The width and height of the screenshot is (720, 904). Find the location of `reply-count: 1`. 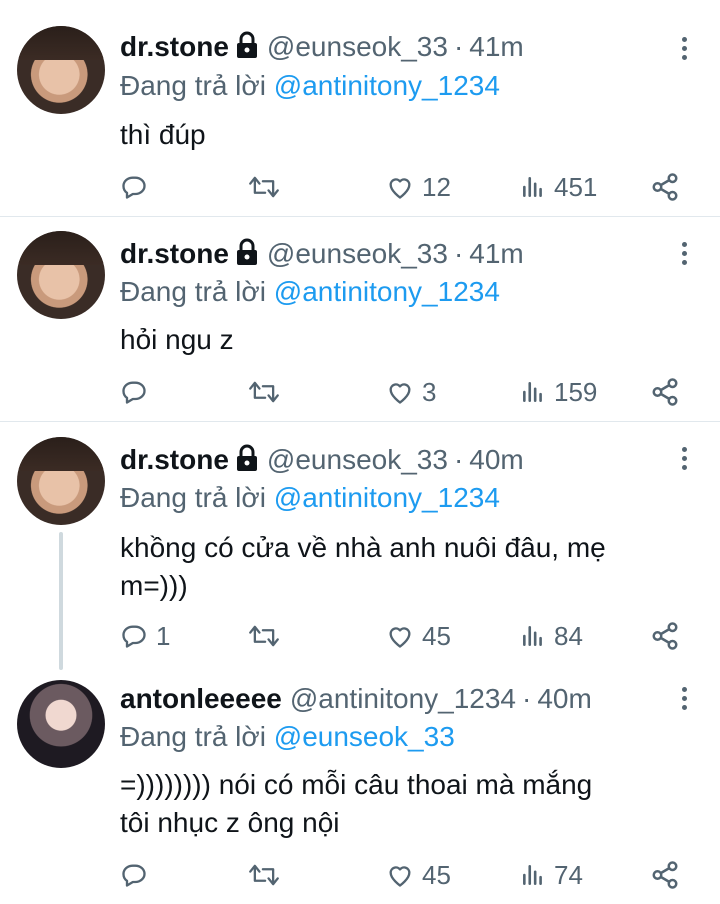

reply-count: 1 is located at coordinates (163, 635).